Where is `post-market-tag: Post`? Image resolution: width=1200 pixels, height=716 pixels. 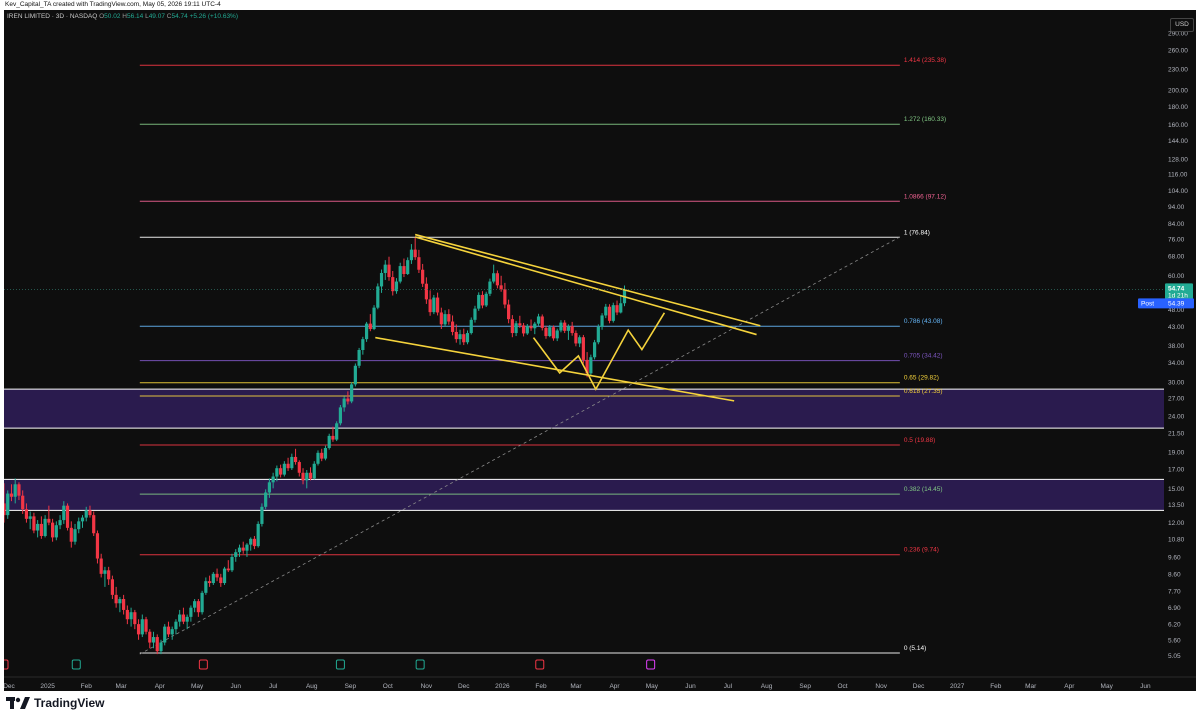
post-market-tag: Post is located at coordinates (1147, 303).